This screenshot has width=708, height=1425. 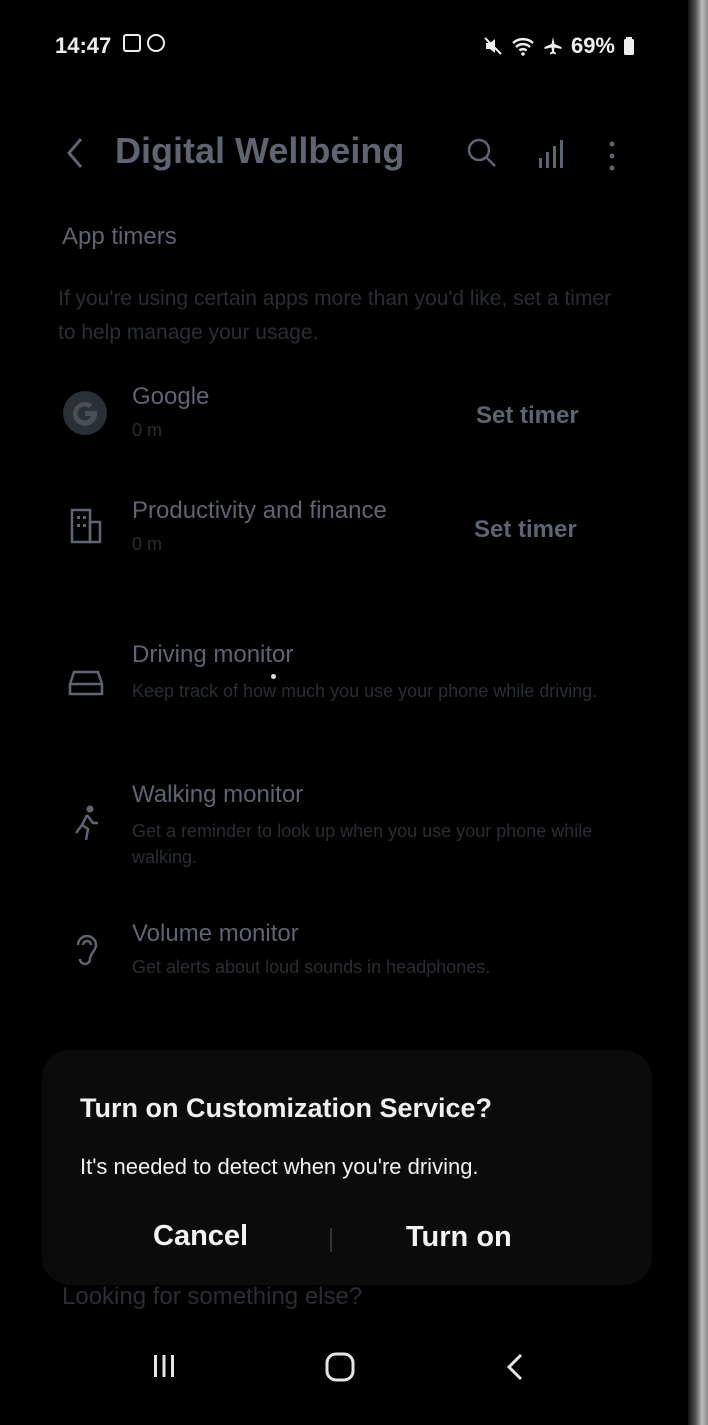 I want to click on phone-frame-gap, so click(x=685, y=712).